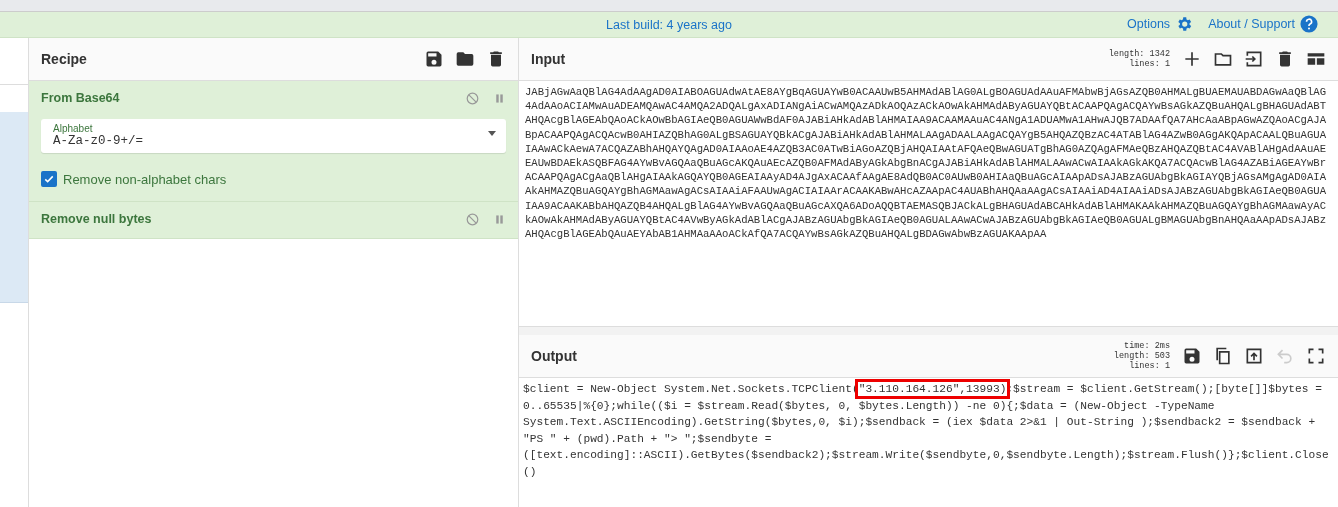 The width and height of the screenshot is (1338, 507). Describe the element at coordinates (1251, 24) in the screenshot. I see `about-support-link: About / Support` at that location.